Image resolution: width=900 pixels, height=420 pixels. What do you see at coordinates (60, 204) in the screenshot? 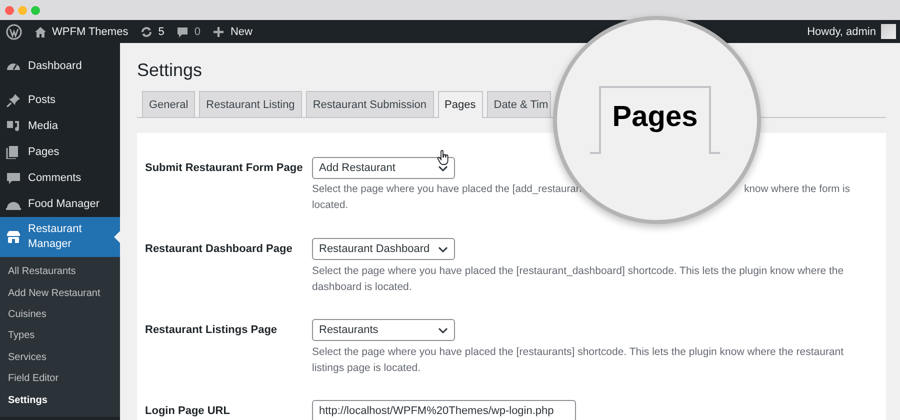
I see `sidebar-item: Food Manager` at bounding box center [60, 204].